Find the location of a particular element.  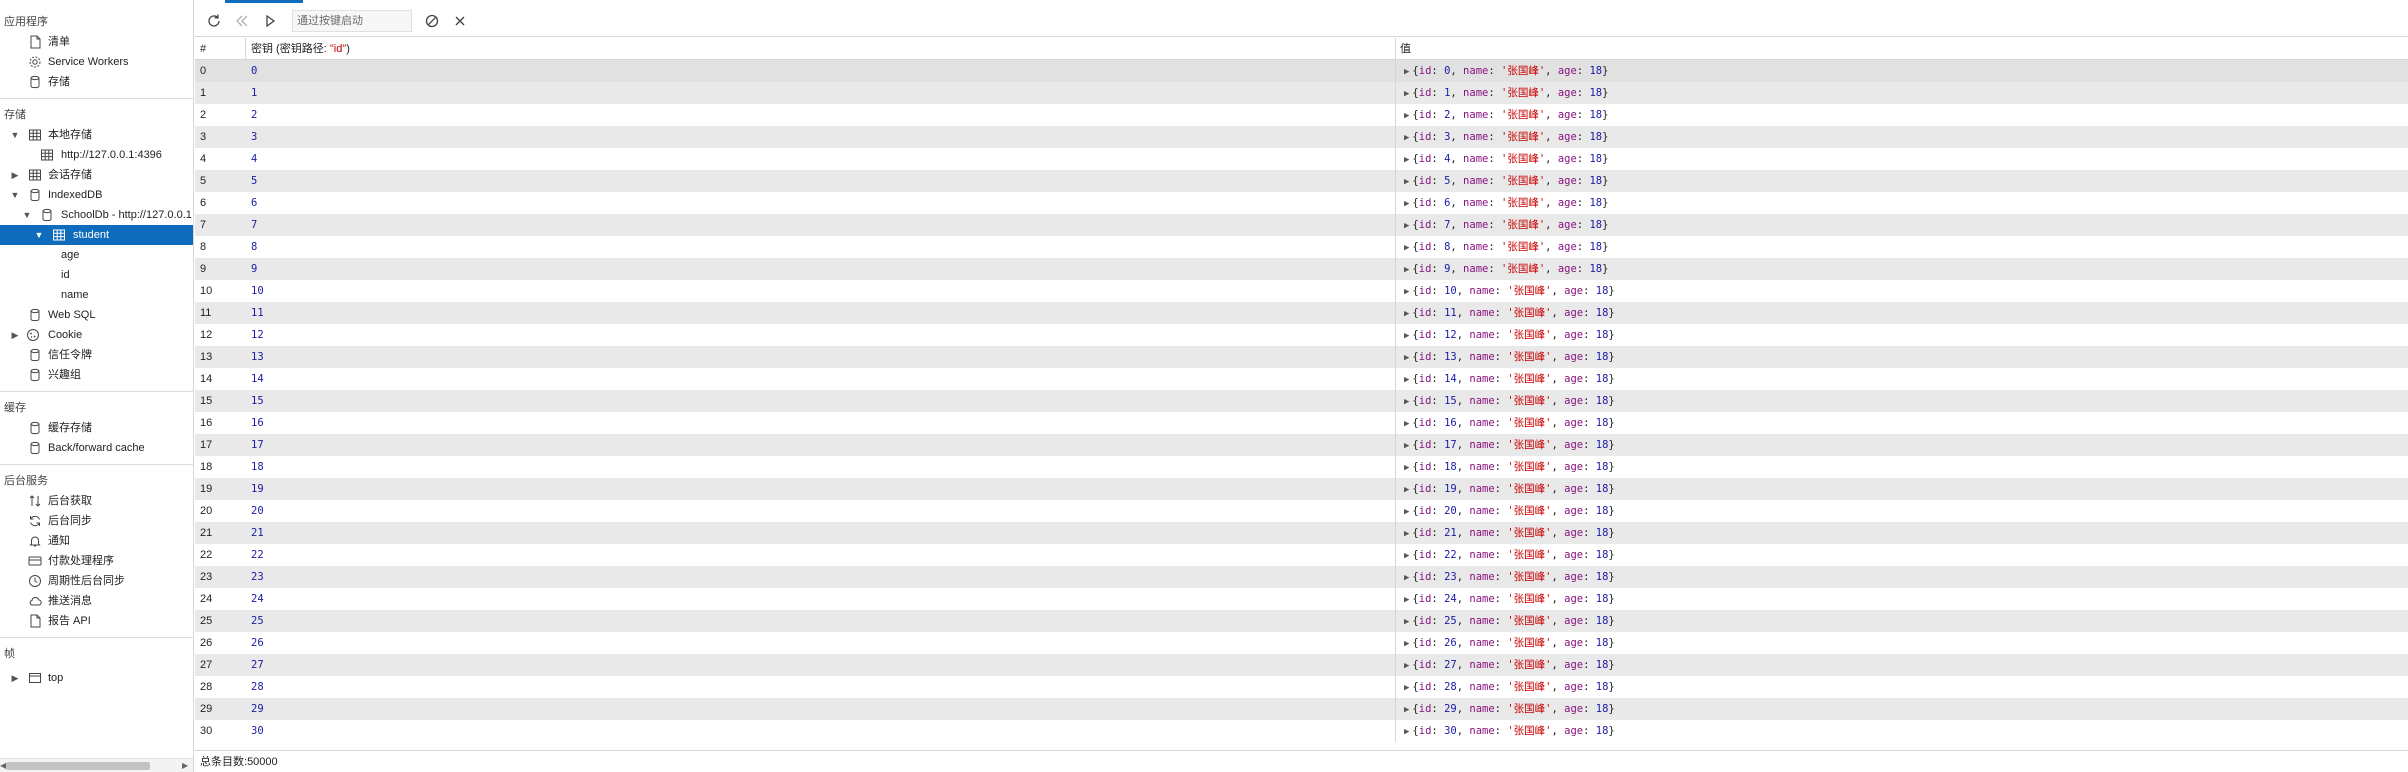

row-value: ▶ {id: 29, name: '张国峰', age: 18} is located at coordinates (1509, 709).